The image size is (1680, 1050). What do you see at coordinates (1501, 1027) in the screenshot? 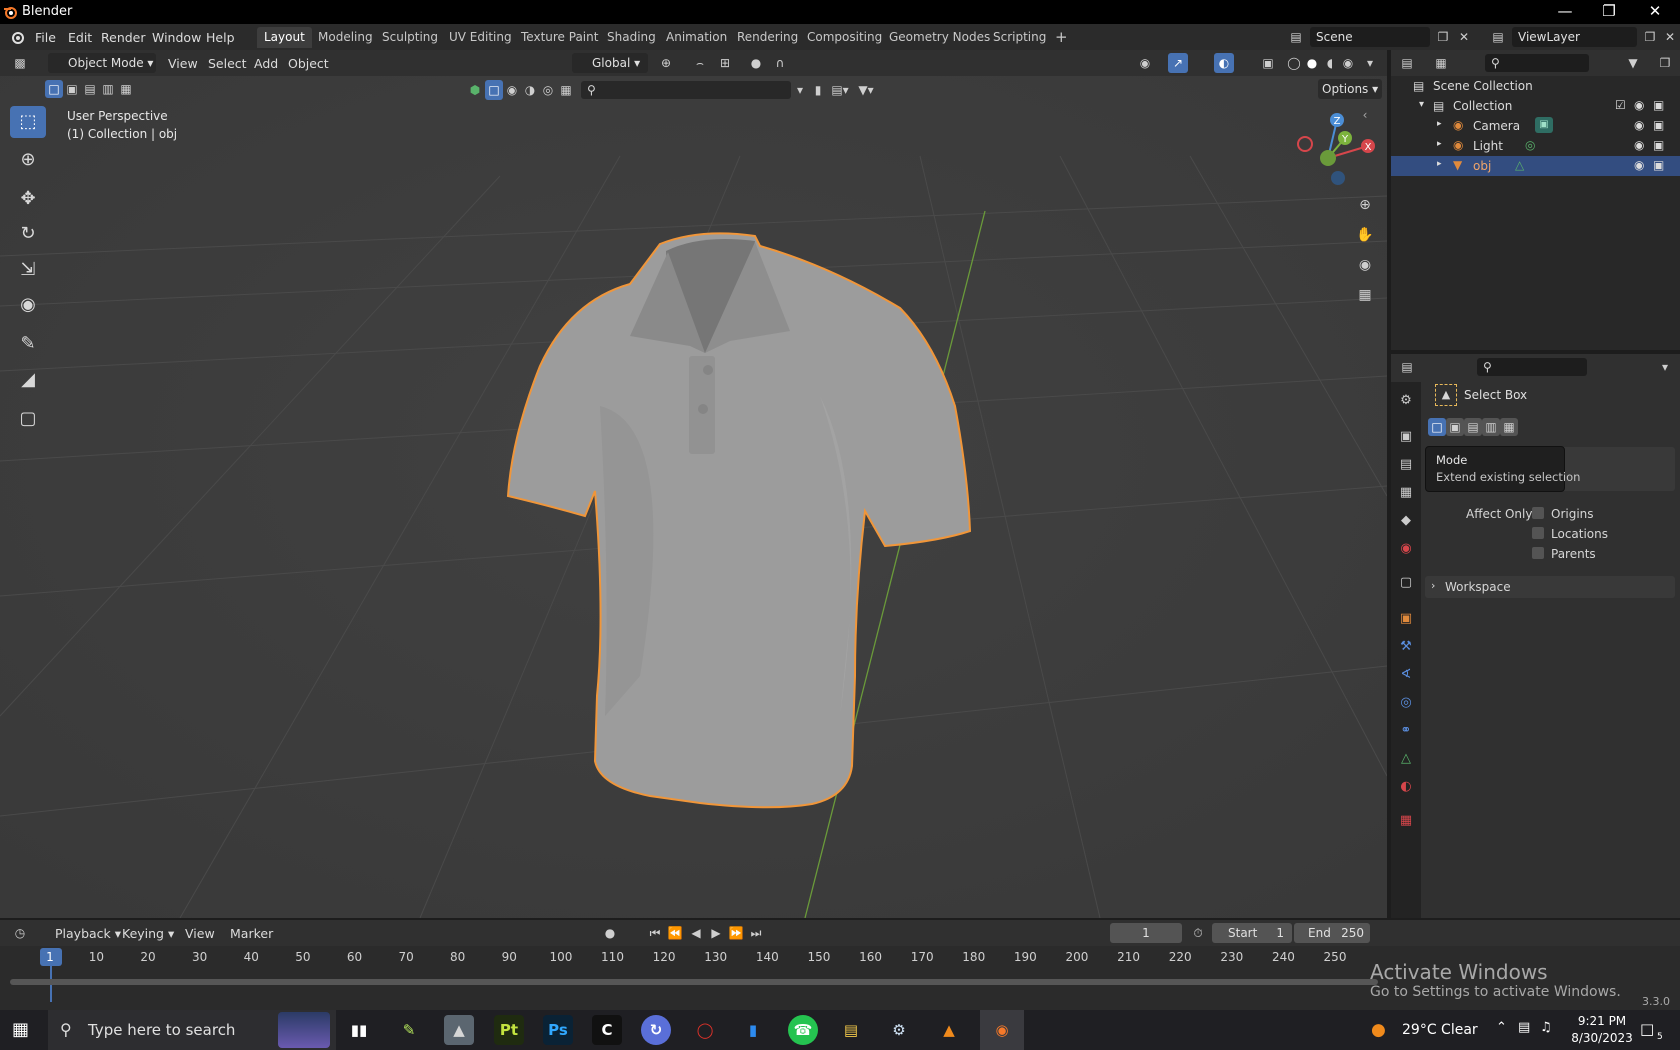
I see `tray-chevron-icon: ⌃` at bounding box center [1501, 1027].